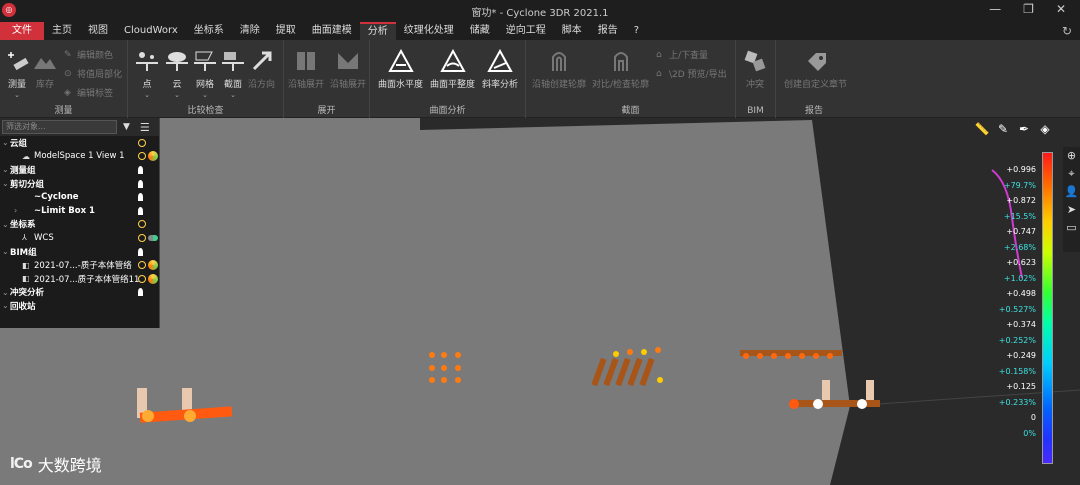 The image size is (1080, 485). What do you see at coordinates (1047, 308) in the screenshot?
I see `color-scale-bar` at bounding box center [1047, 308].